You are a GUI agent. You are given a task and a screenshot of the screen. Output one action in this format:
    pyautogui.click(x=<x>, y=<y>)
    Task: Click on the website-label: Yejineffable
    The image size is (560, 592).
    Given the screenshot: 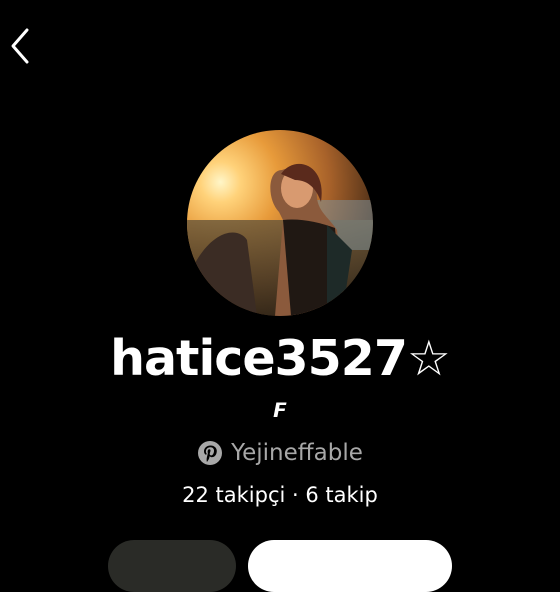 What is the action you would take?
    pyautogui.click(x=297, y=453)
    